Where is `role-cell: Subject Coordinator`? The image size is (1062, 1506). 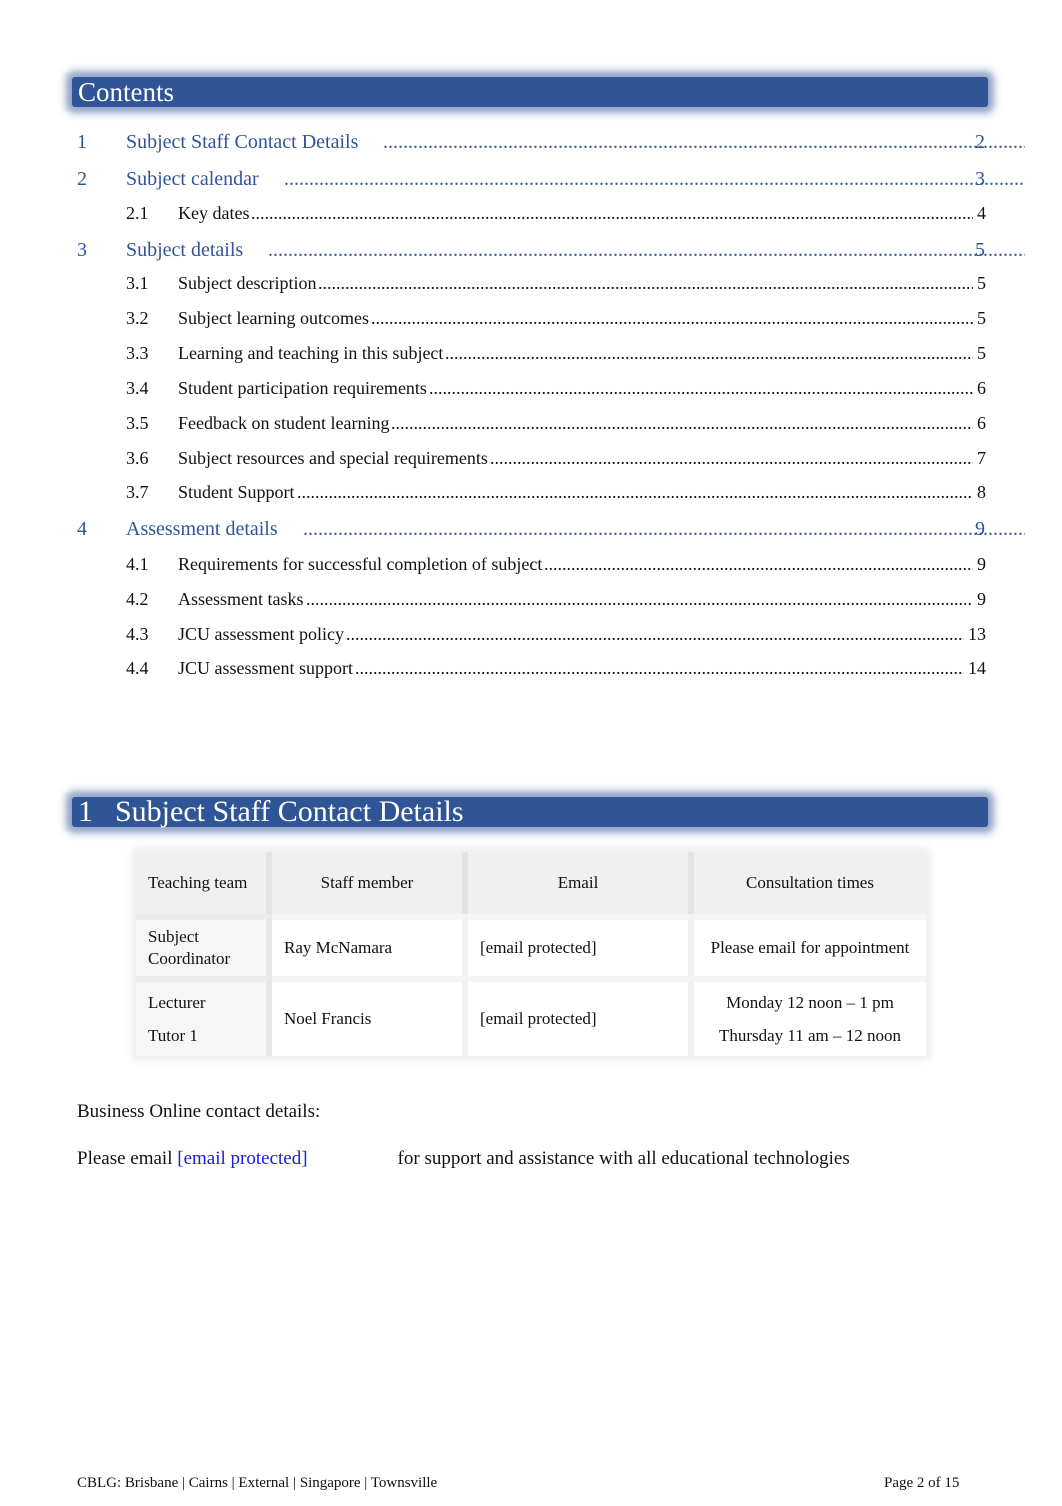
role-cell: Subject Coordinator is located at coordinates (204, 945).